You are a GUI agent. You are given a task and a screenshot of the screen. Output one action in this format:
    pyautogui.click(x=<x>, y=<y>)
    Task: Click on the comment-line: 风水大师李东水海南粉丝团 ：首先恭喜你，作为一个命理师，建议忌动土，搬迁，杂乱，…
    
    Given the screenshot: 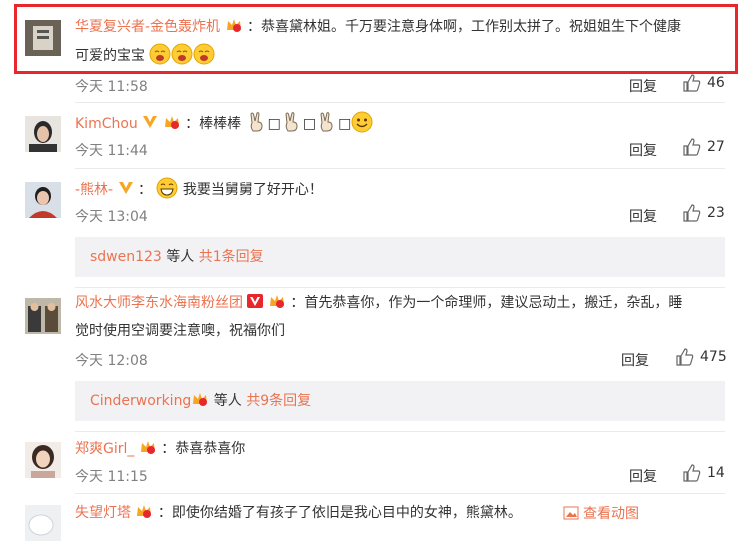 What is the action you would take?
    pyautogui.click(x=378, y=303)
    